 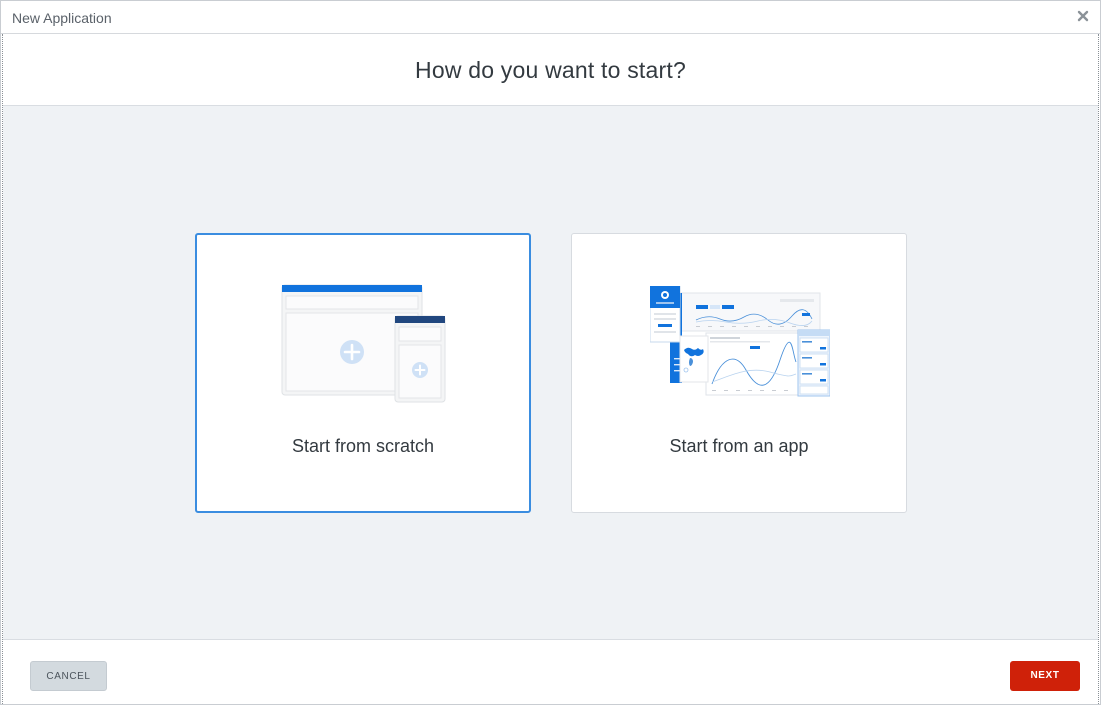 What do you see at coordinates (62, 18) in the screenshot?
I see `window-title: New Application` at bounding box center [62, 18].